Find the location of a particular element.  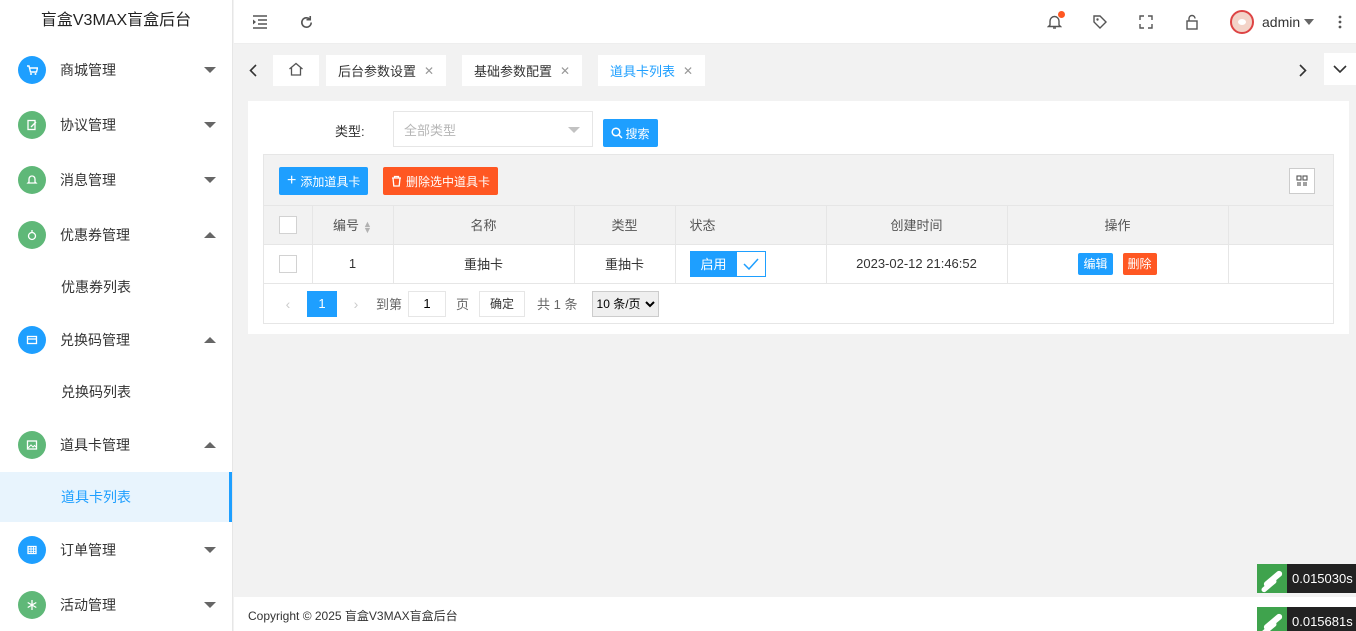

tab-basic-params: 基础参数配置 ✕ is located at coordinates (522, 70).